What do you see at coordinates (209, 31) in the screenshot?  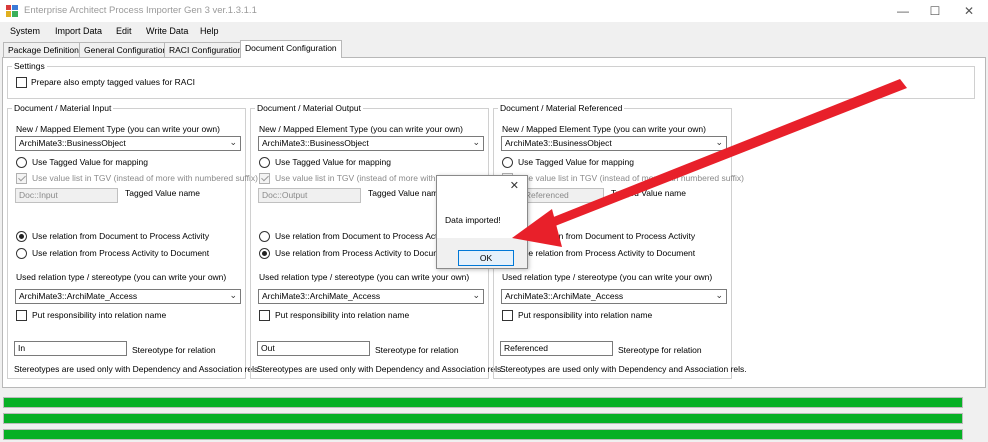 I see `menu-help: Help` at bounding box center [209, 31].